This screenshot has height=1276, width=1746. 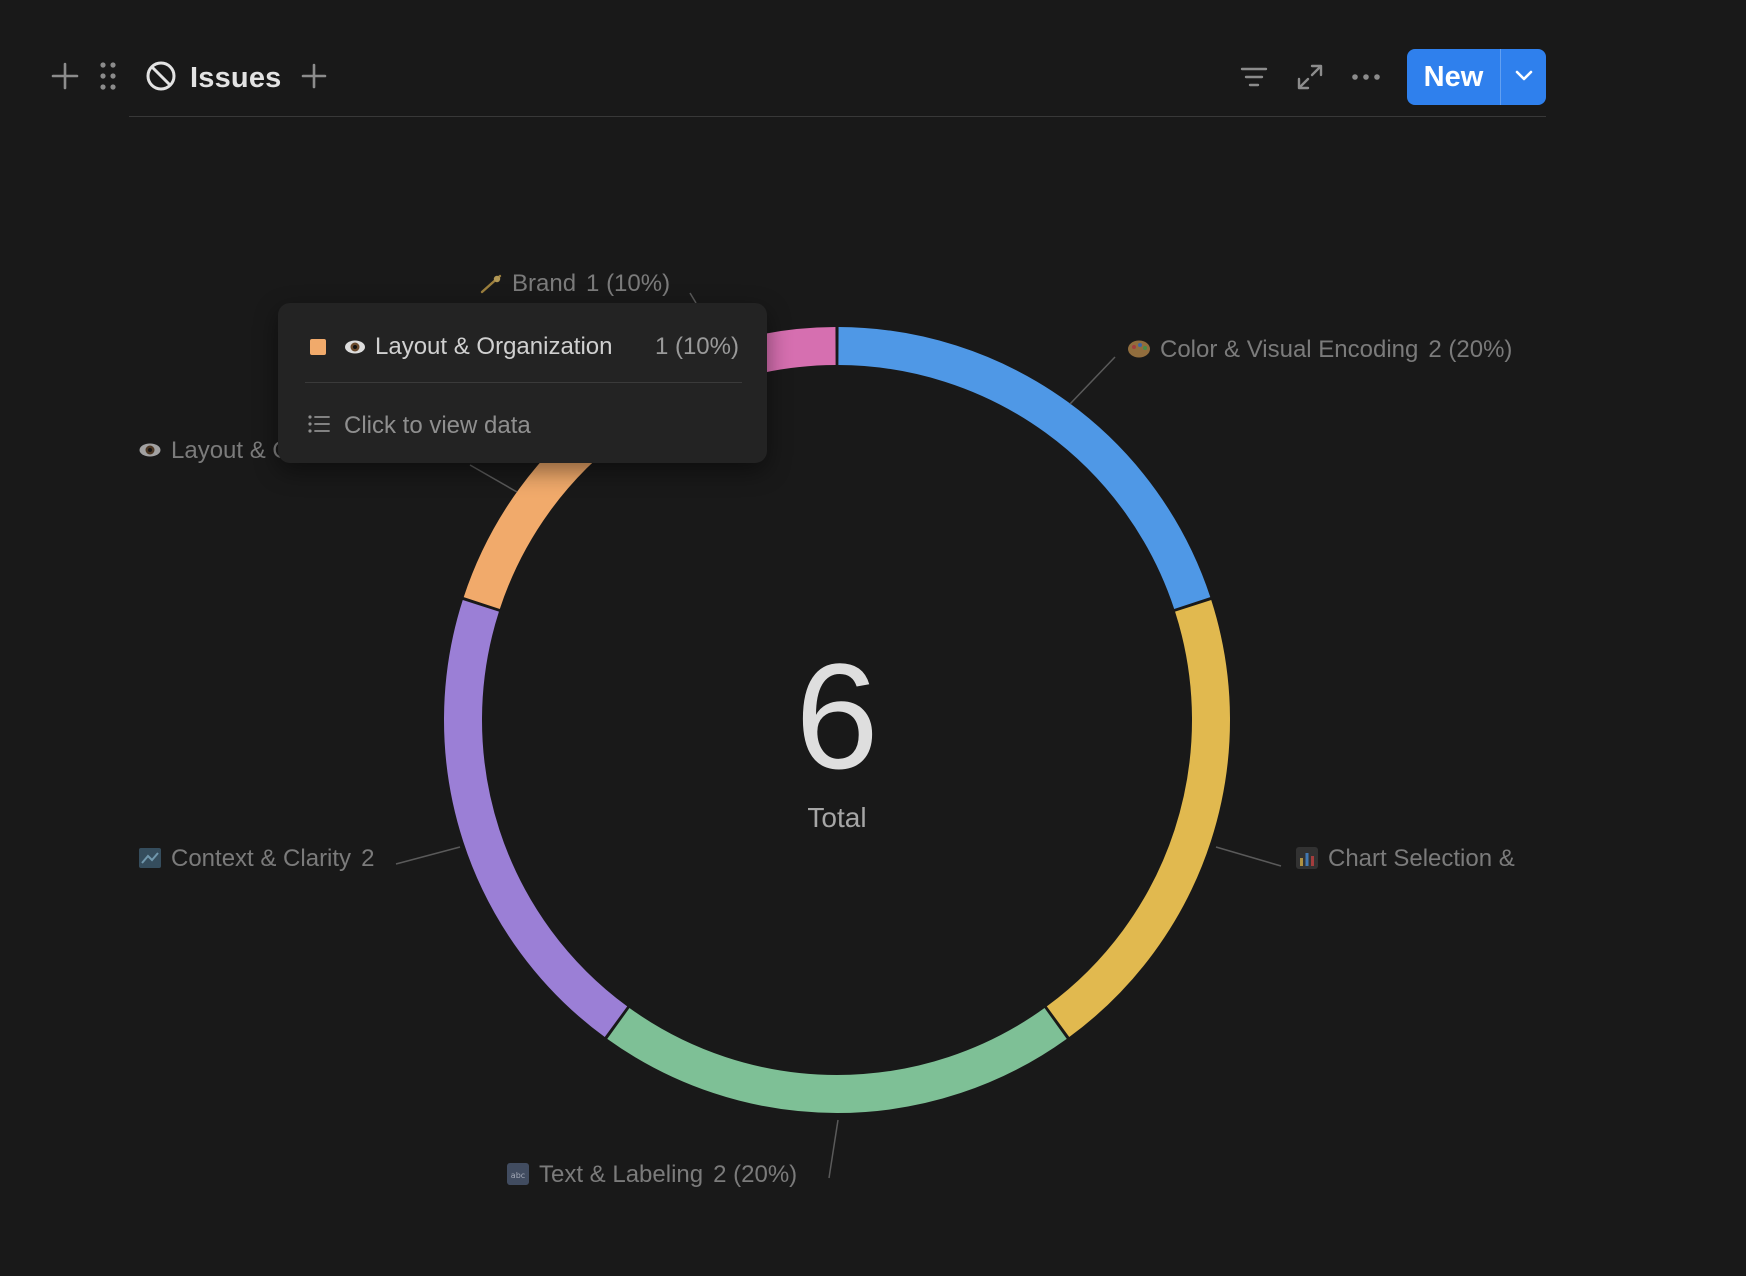 I want to click on tooltip-series-value: 1 (10%), so click(x=696, y=346).